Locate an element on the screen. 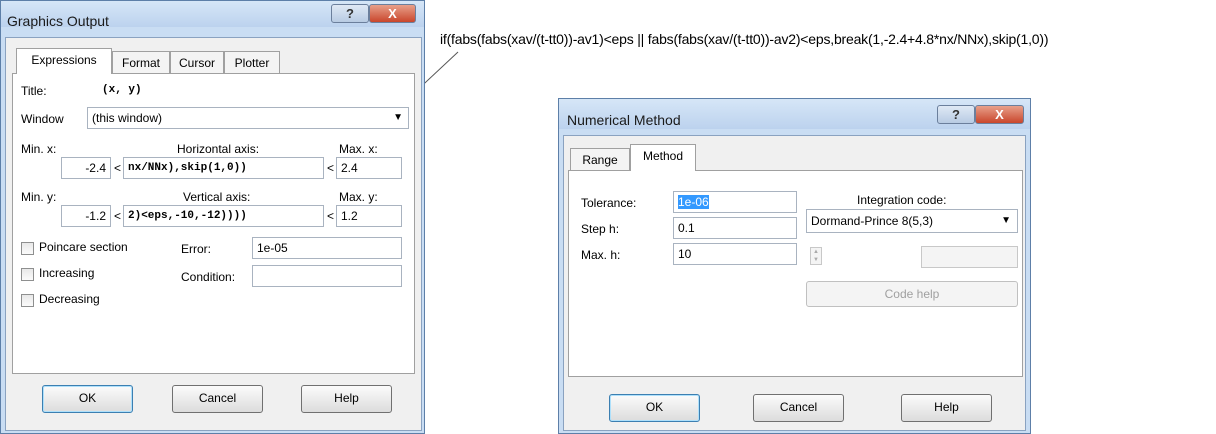 The width and height of the screenshot is (1216, 434). horizontal-axis-field: nx/NNx),skip(1,0)) is located at coordinates (223, 168).